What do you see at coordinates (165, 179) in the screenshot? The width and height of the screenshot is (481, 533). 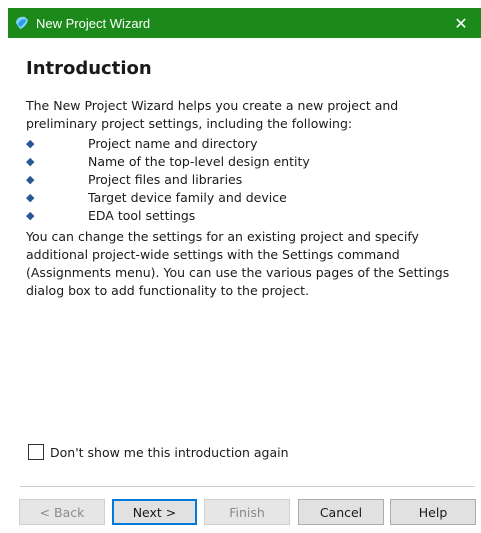 I see `list-item-label: Project files and libraries` at bounding box center [165, 179].